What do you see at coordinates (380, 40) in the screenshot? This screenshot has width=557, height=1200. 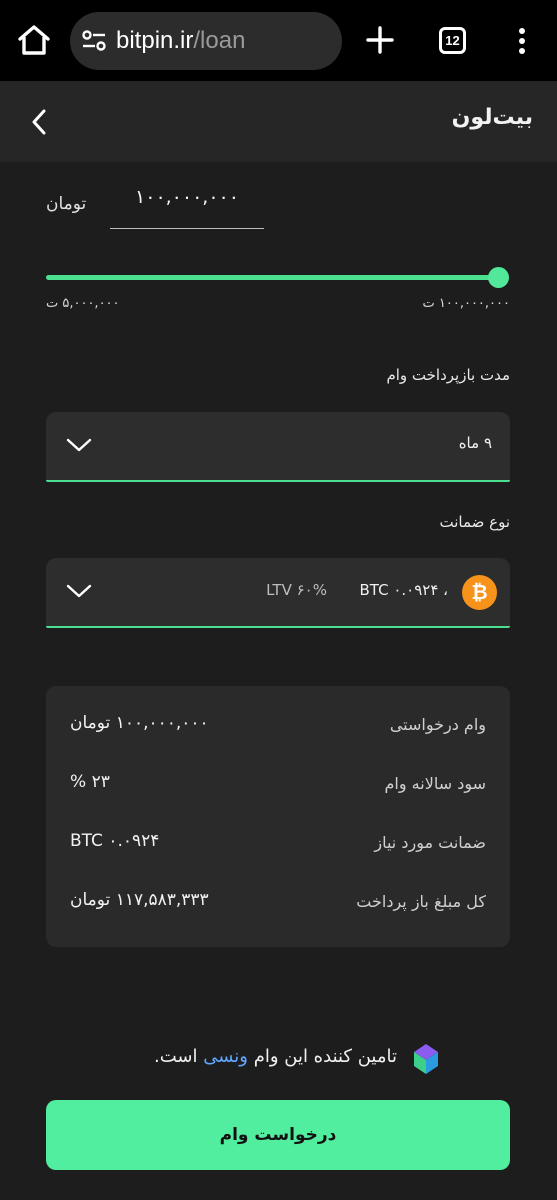 I see `new-tab-icon` at bounding box center [380, 40].